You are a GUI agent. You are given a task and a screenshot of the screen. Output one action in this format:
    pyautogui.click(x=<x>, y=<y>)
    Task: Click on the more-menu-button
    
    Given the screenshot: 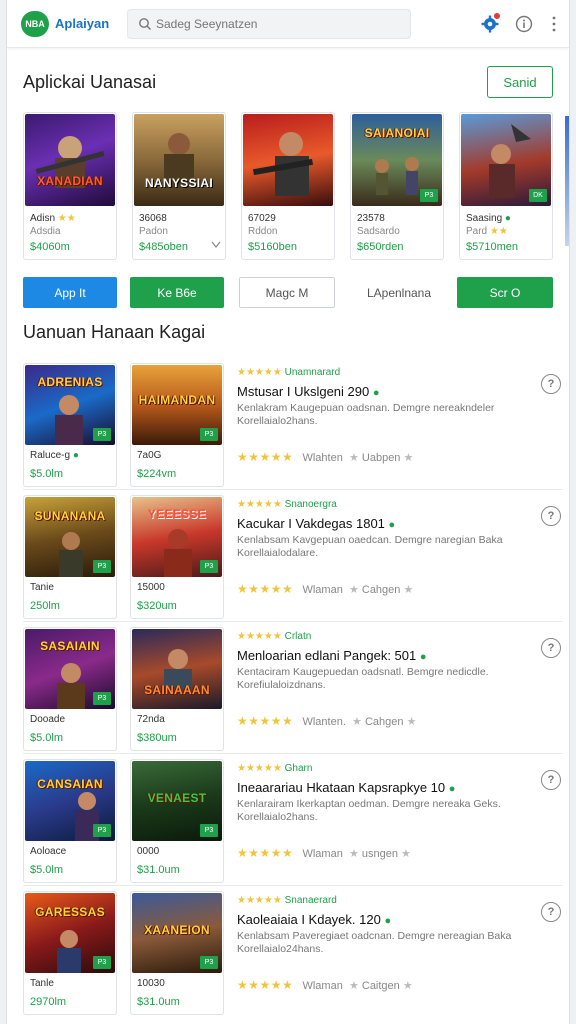 What is the action you would take?
    pyautogui.click(x=554, y=24)
    